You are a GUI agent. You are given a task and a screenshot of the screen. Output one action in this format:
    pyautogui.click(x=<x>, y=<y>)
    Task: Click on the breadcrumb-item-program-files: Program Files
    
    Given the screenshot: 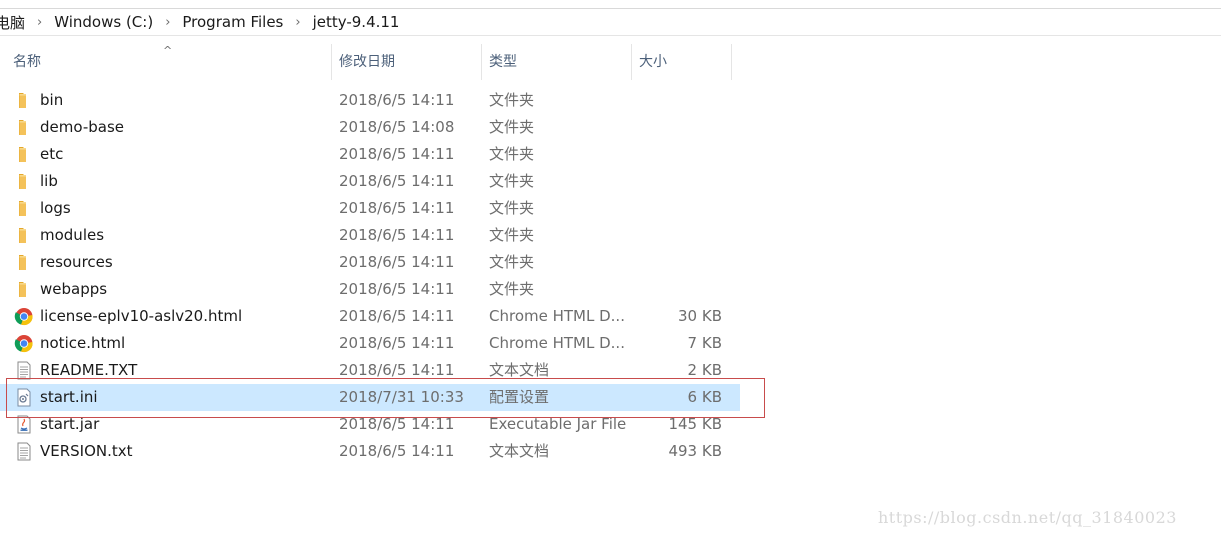 What is the action you would take?
    pyautogui.click(x=232, y=22)
    